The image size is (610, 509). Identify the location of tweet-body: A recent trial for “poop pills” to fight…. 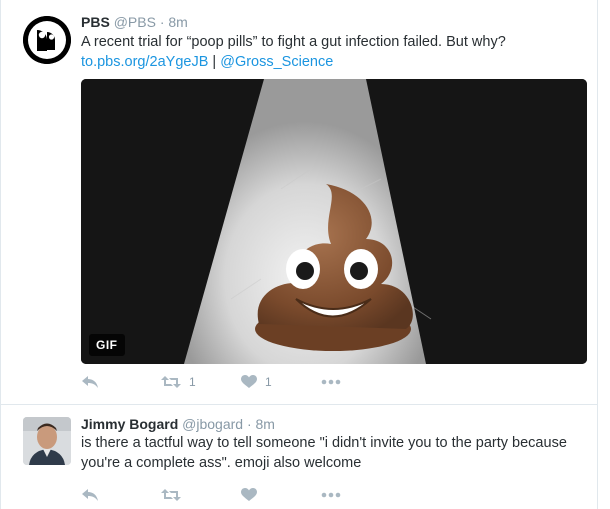
(293, 42).